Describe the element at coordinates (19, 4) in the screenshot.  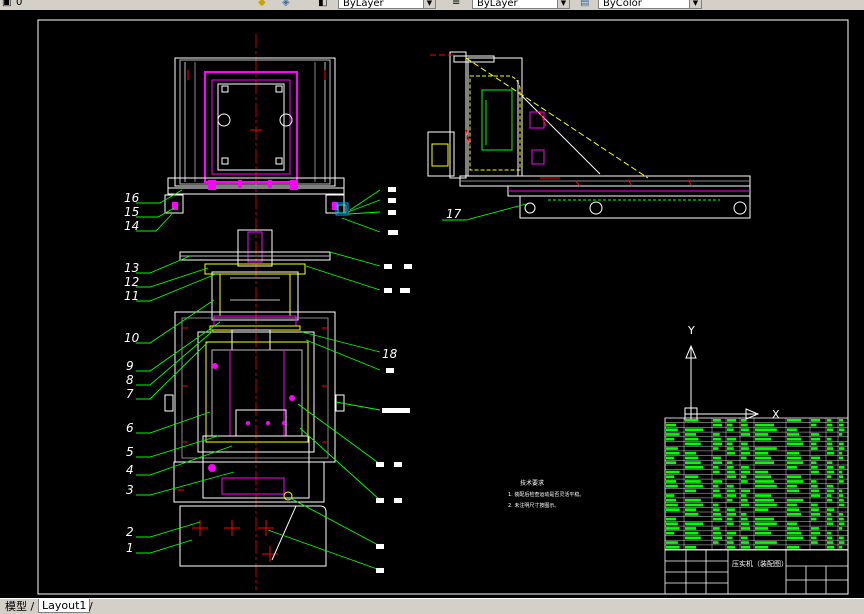
I see `layer-name-text: 0` at that location.